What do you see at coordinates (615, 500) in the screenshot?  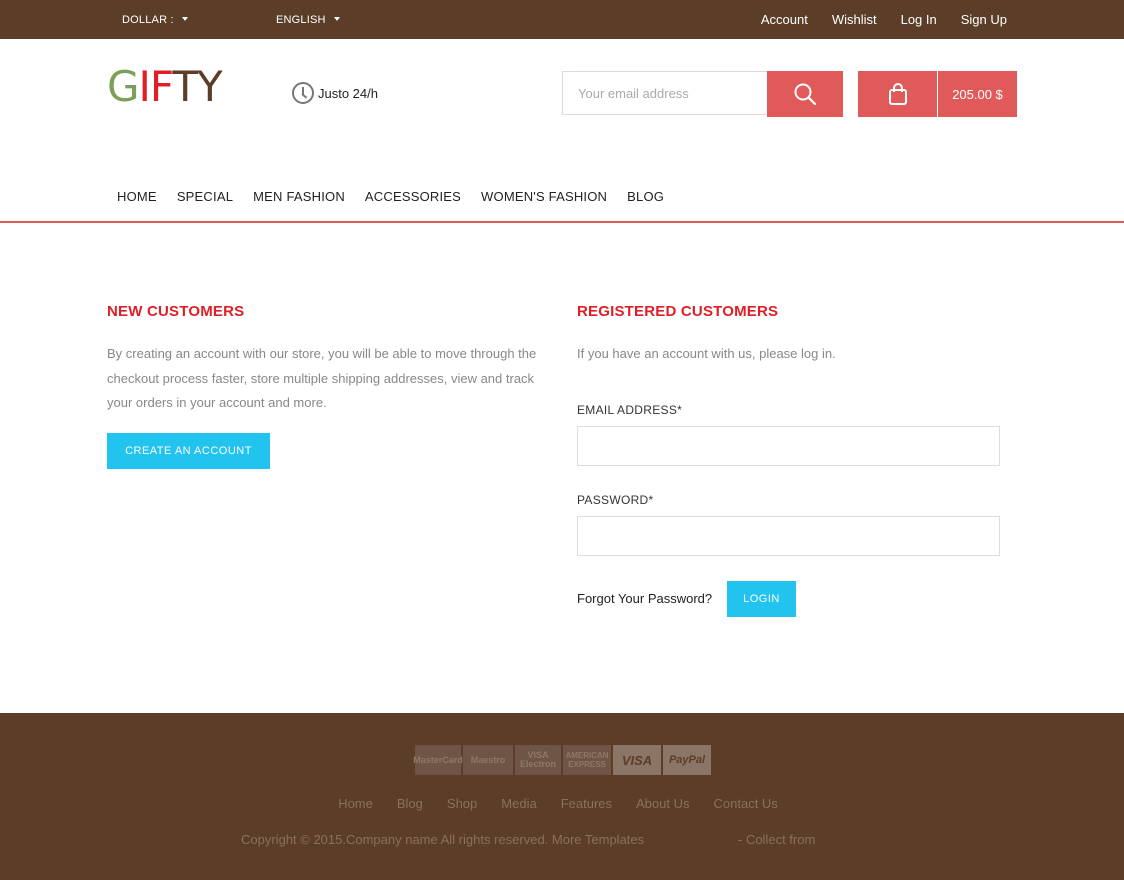 I see `password-label: PASSWORD*` at bounding box center [615, 500].